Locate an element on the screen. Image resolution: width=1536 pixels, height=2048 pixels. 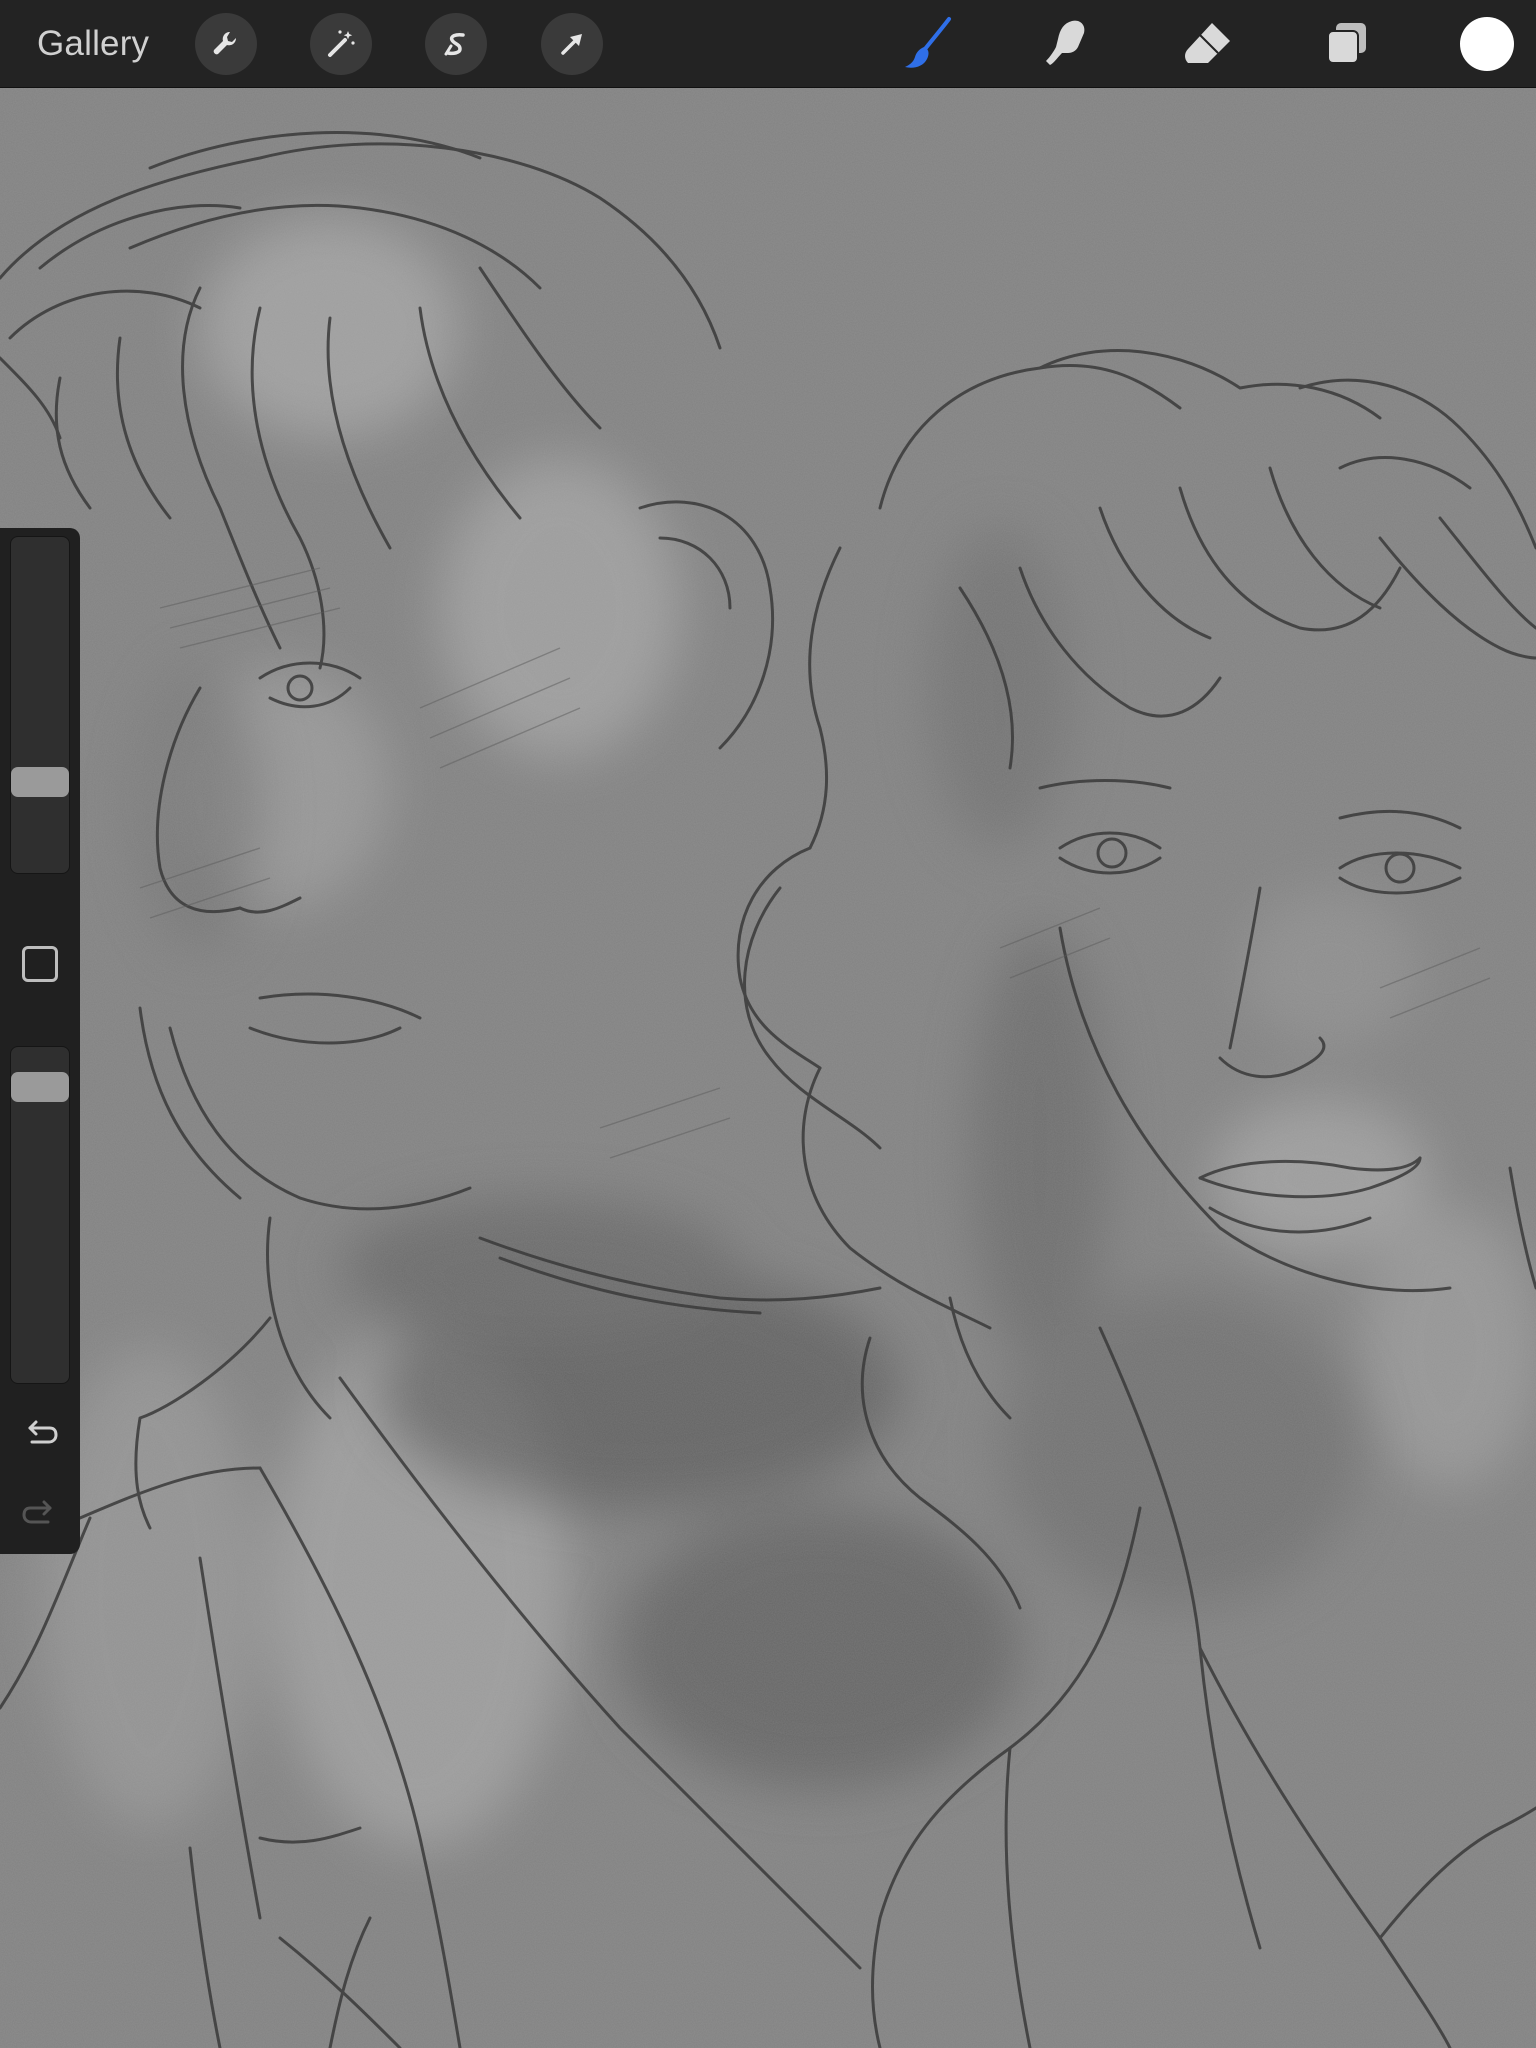
undo-arrow-icon is located at coordinates (43, 1432).